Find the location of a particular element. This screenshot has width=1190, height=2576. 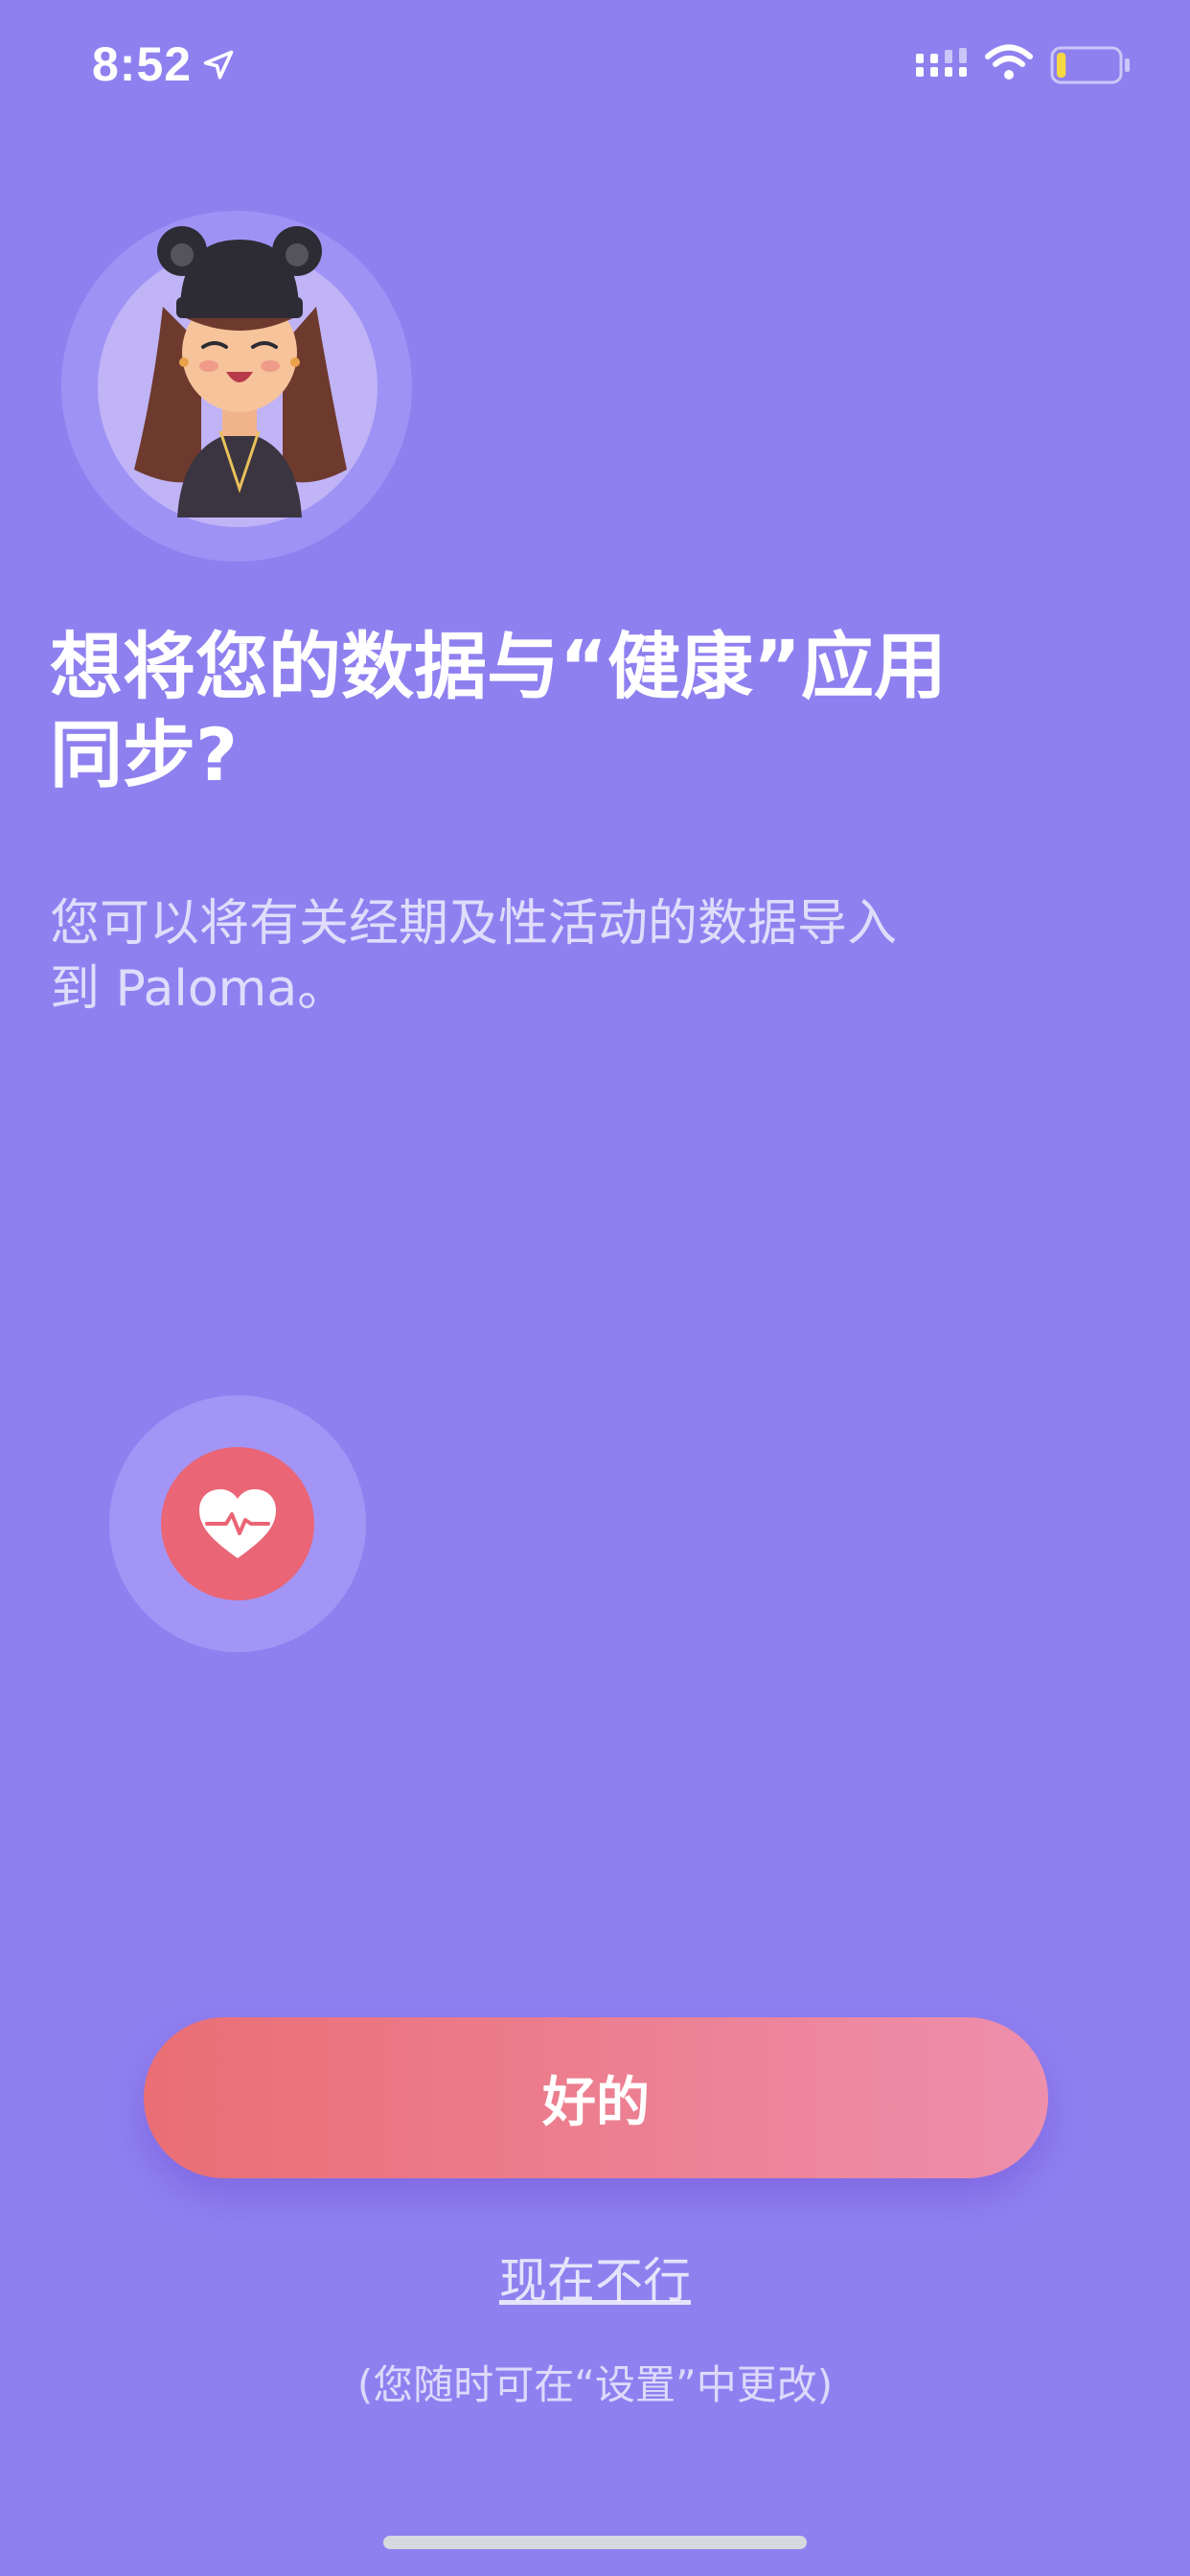

settings-hint: (您随时可在“设置”中更改) is located at coordinates (595, 2384).